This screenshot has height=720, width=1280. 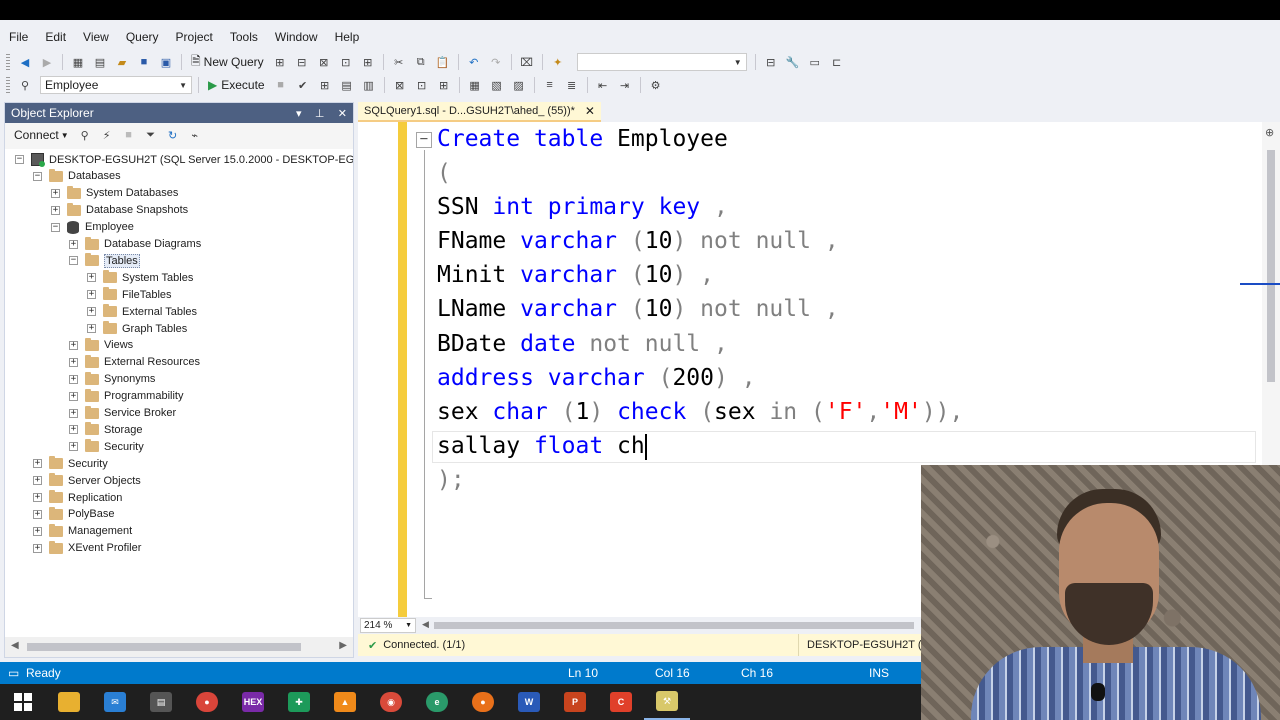 What do you see at coordinates (346, 62) in the screenshot?
I see `xmla-query-icon: ⊡` at bounding box center [346, 62].